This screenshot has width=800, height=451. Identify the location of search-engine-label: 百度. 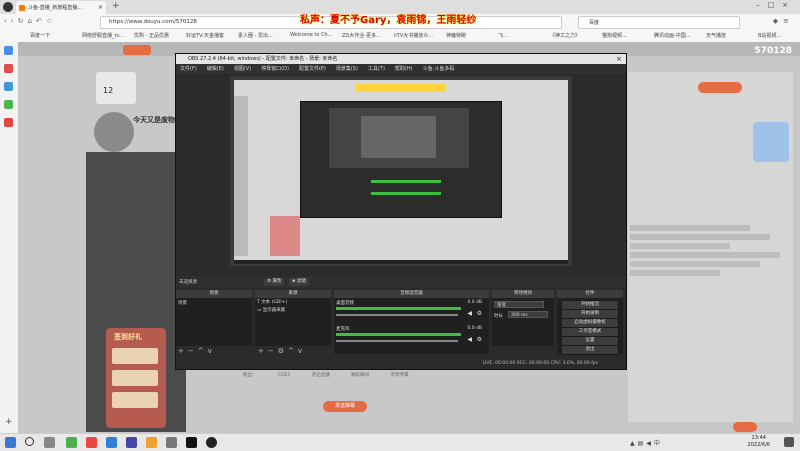
(594, 23).